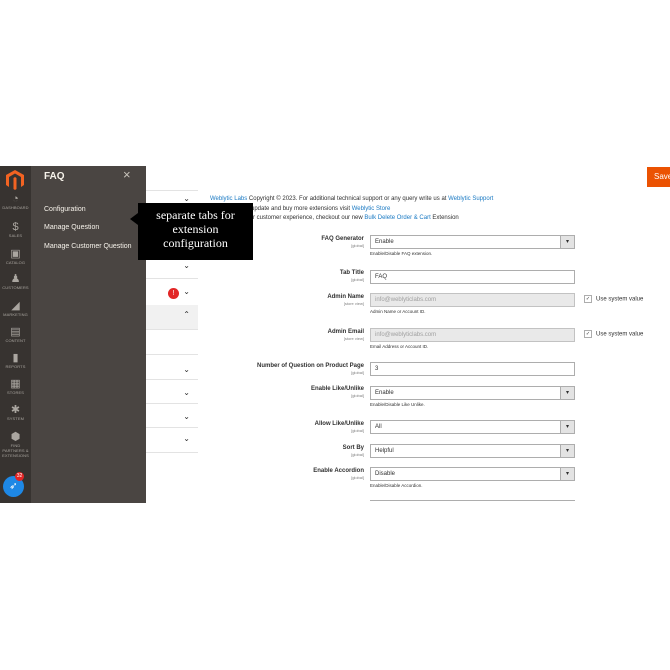 This screenshot has width=670, height=670. Describe the element at coordinates (472, 242) in the screenshot. I see `faq-generator-select: Enable ▾` at that location.